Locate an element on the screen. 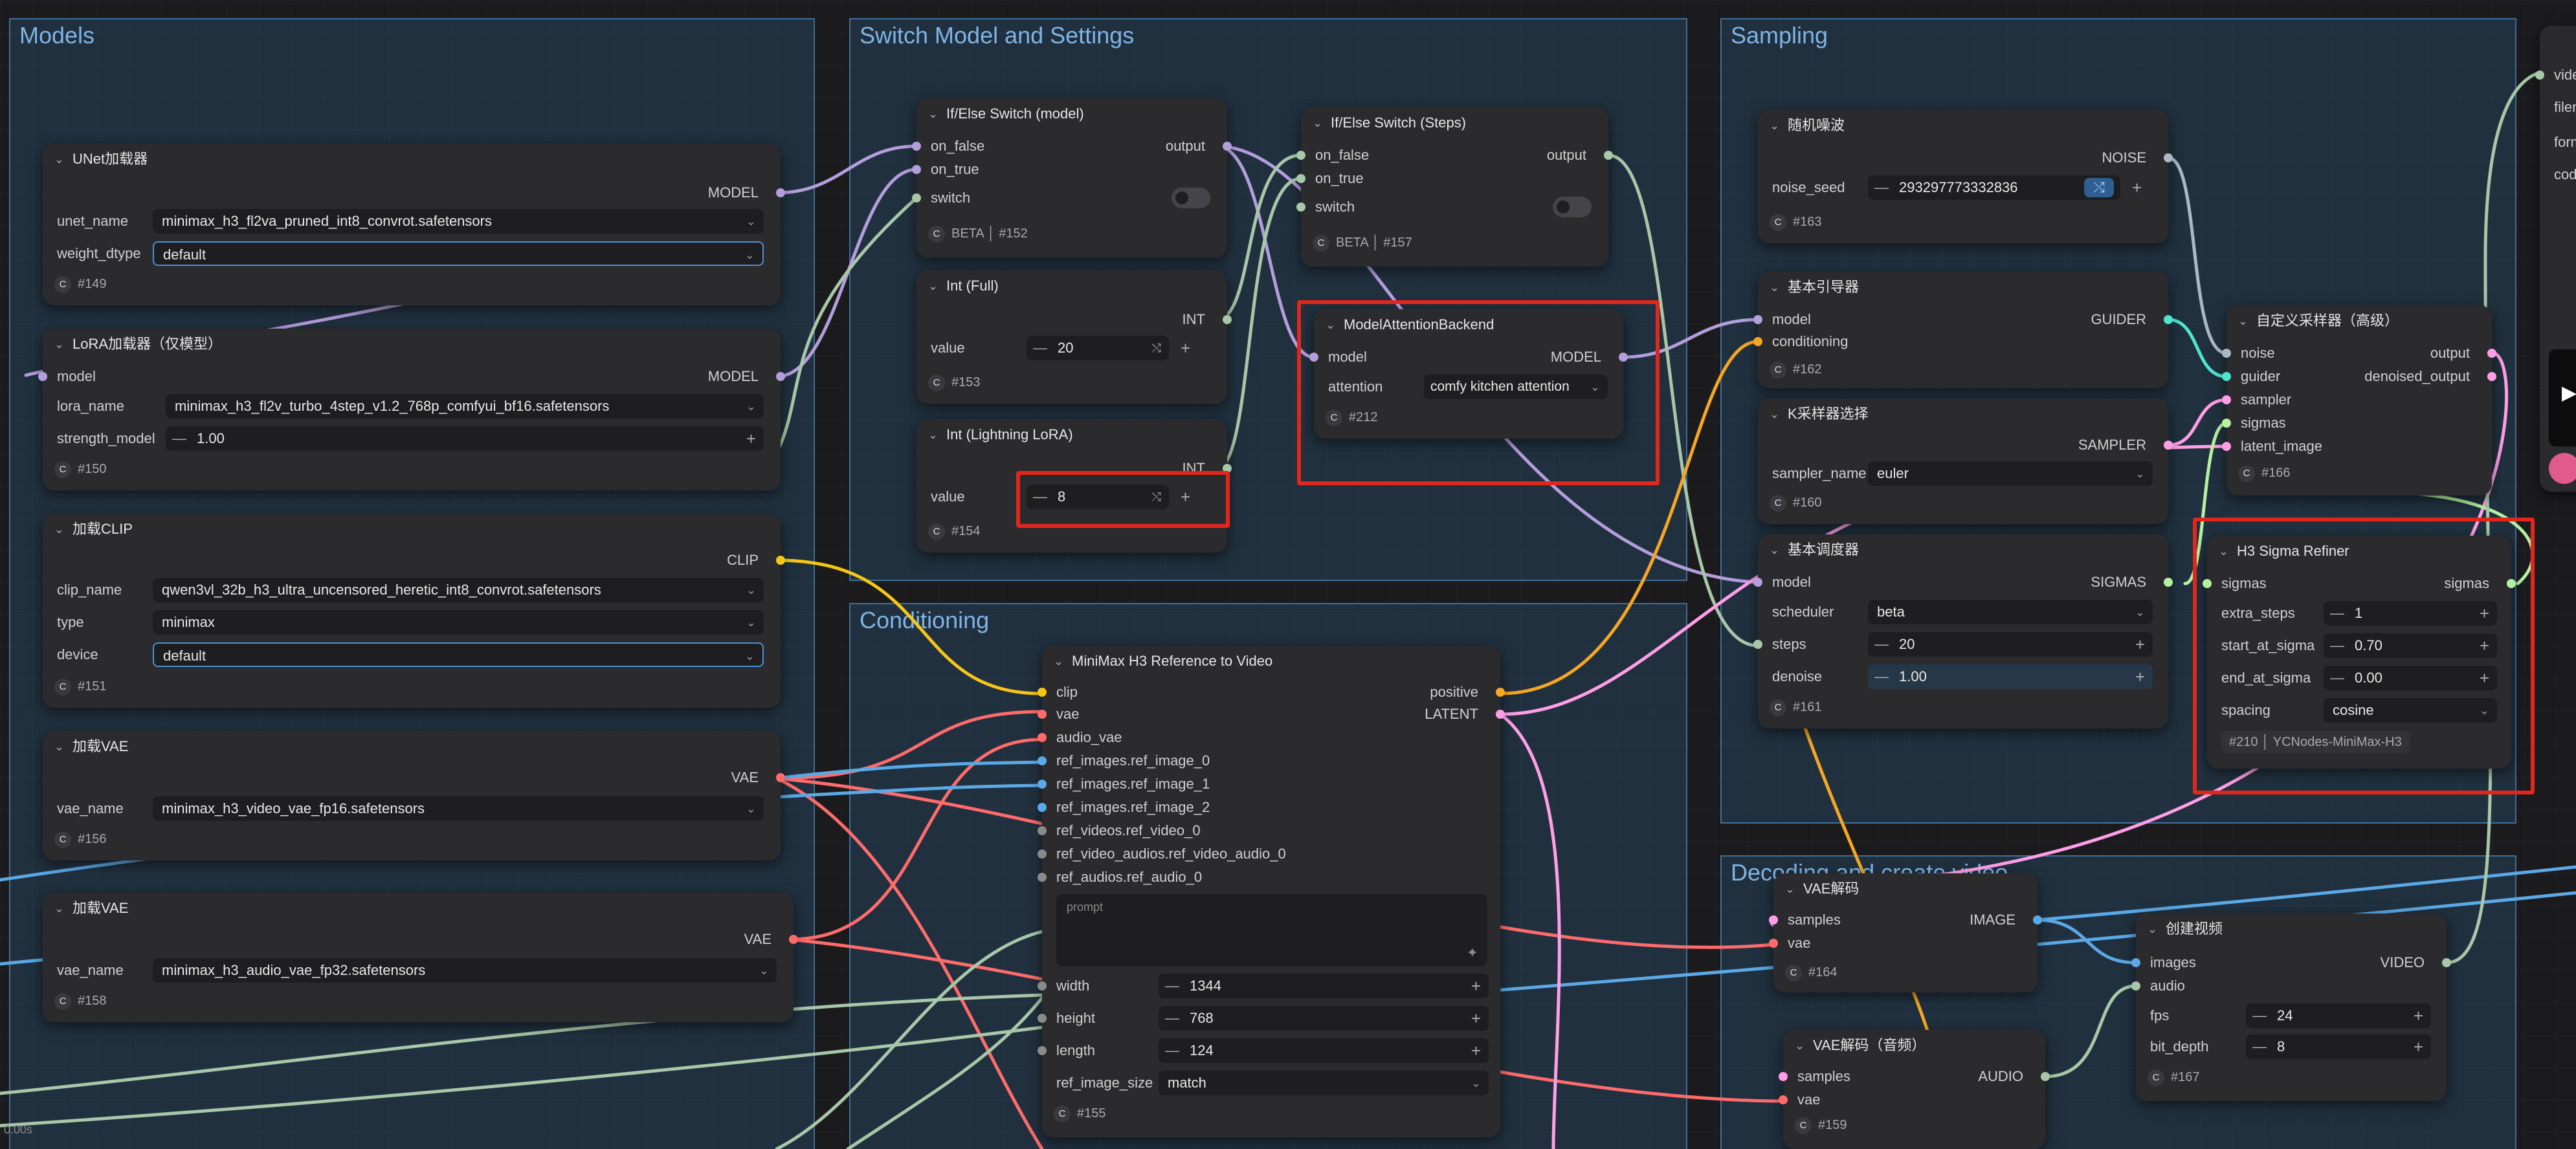 Image resolution: width=2576 pixels, height=1149 pixels. steps-stepper: — 20 + is located at coordinates (2010, 644).